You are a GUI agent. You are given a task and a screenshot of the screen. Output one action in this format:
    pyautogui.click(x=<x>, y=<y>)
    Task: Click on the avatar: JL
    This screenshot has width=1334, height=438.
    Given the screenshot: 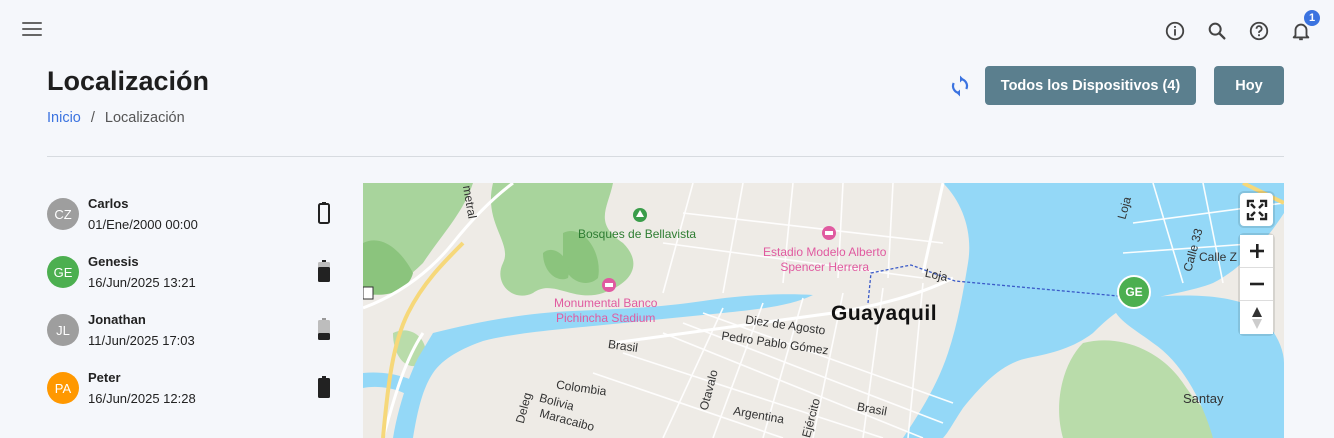 What is the action you would take?
    pyautogui.click(x=63, y=330)
    